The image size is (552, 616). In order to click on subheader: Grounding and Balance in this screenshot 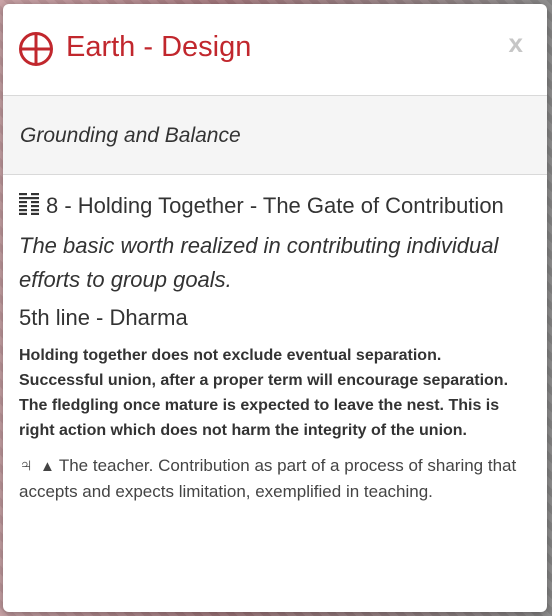, I will do `click(275, 135)`.